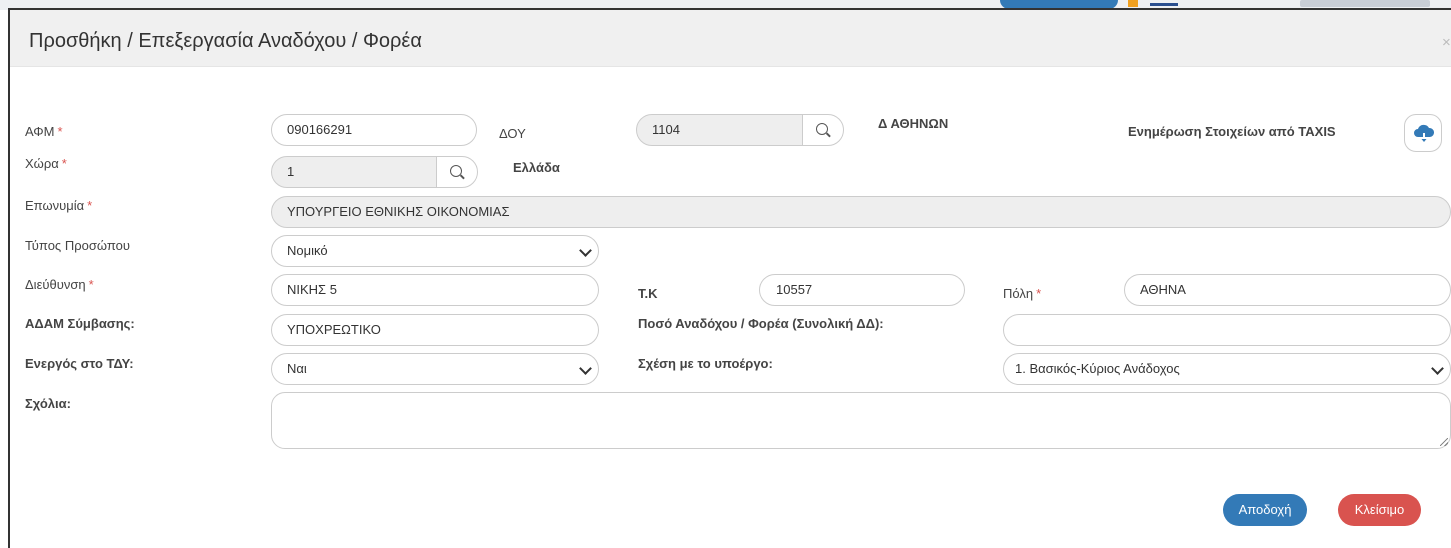 The width and height of the screenshot is (1451, 548). Describe the element at coordinates (861, 420) in the screenshot. I see `comments-textarea` at that location.